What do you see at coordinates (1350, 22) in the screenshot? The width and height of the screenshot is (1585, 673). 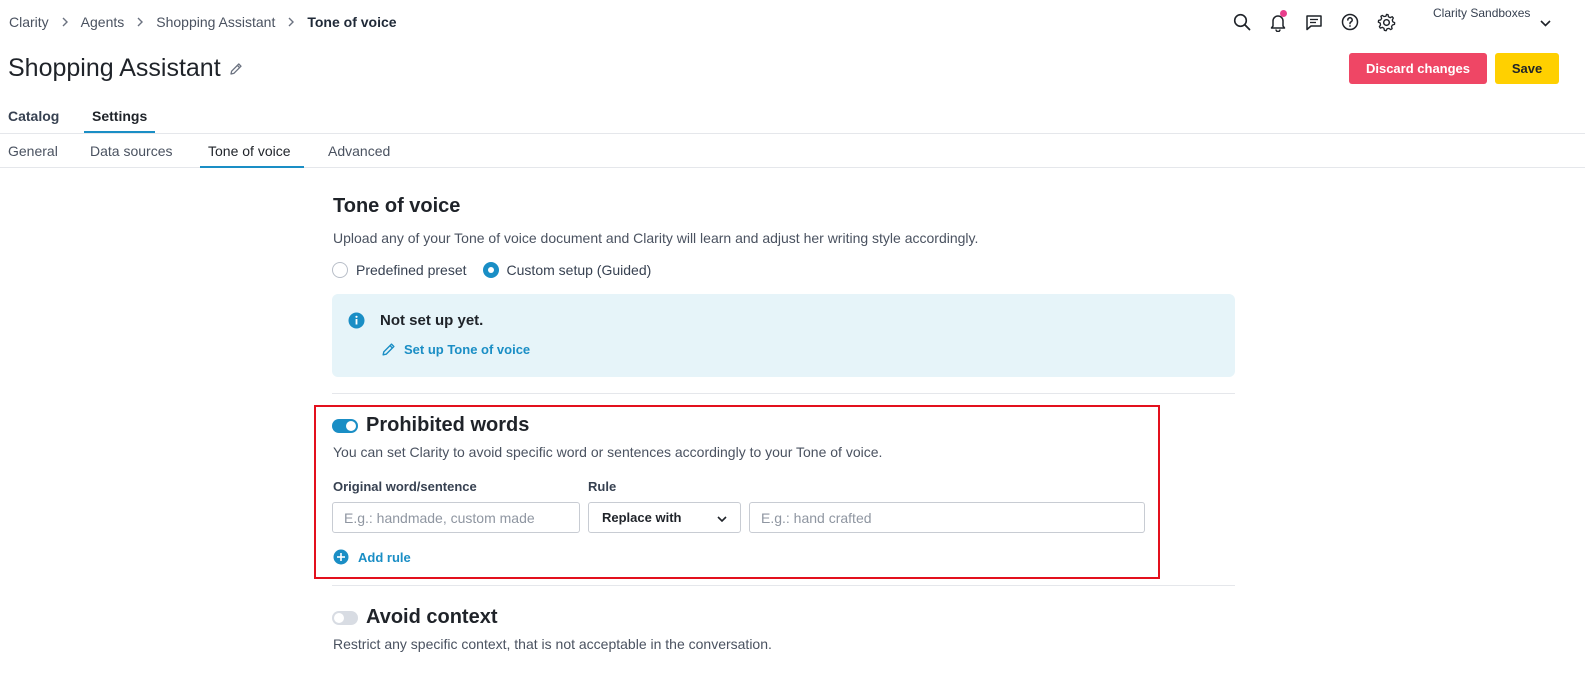 I see `help-icon` at bounding box center [1350, 22].